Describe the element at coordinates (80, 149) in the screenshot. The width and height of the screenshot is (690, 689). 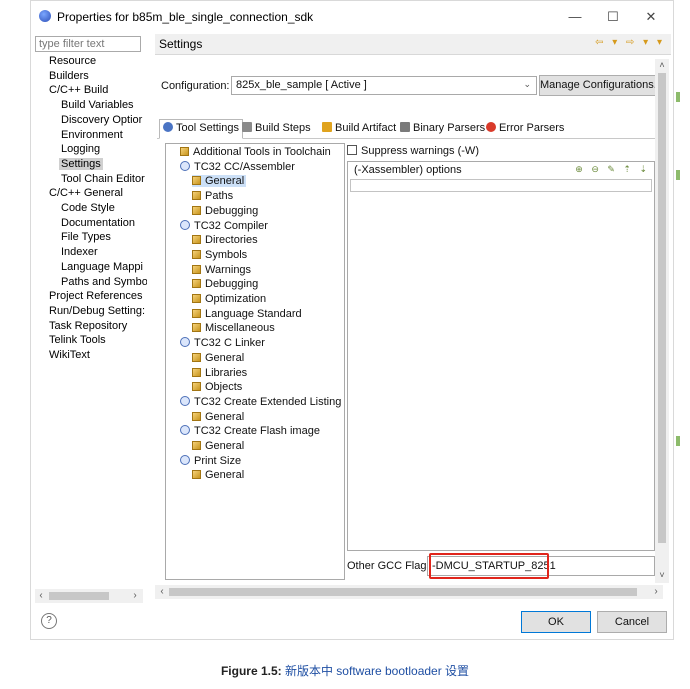
I see `sidebar-item: Logging` at that location.